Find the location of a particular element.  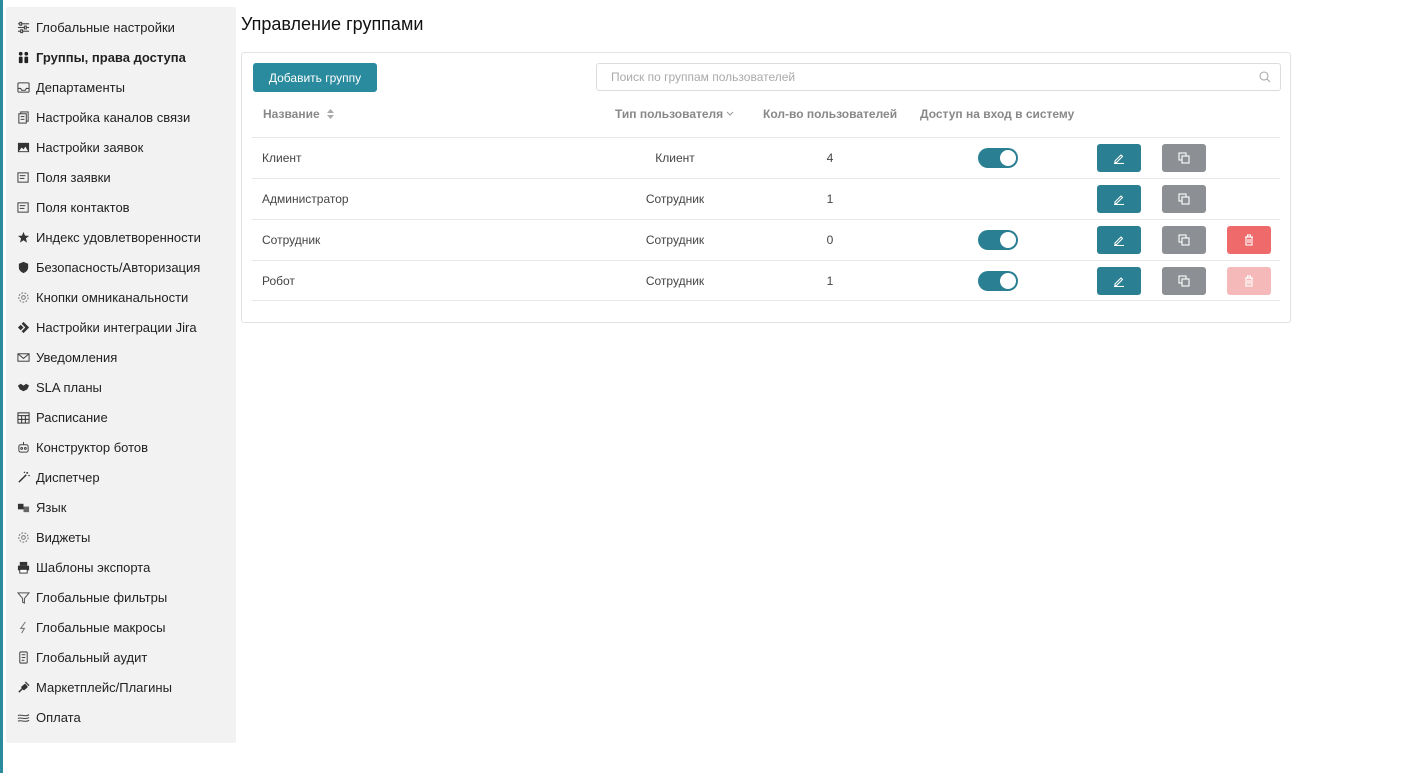

sidebar-item-global-macros: Глобальные макросы is located at coordinates (121, 627).